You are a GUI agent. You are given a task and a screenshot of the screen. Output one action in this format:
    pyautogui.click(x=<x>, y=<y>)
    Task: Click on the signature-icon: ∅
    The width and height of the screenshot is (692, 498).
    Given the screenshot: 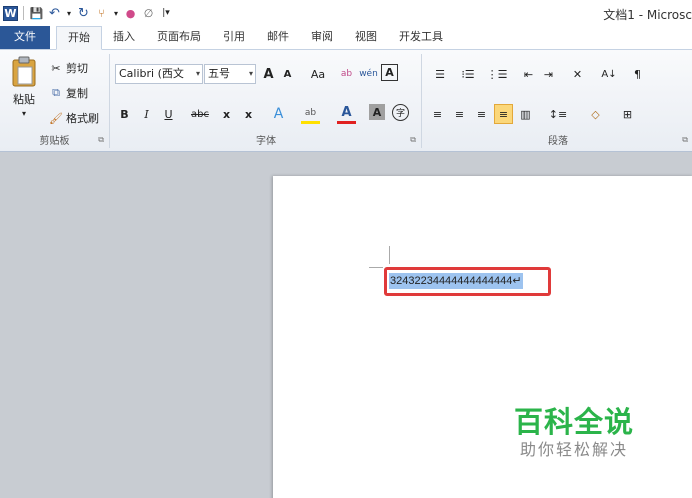 What is the action you would take?
    pyautogui.click(x=148, y=13)
    